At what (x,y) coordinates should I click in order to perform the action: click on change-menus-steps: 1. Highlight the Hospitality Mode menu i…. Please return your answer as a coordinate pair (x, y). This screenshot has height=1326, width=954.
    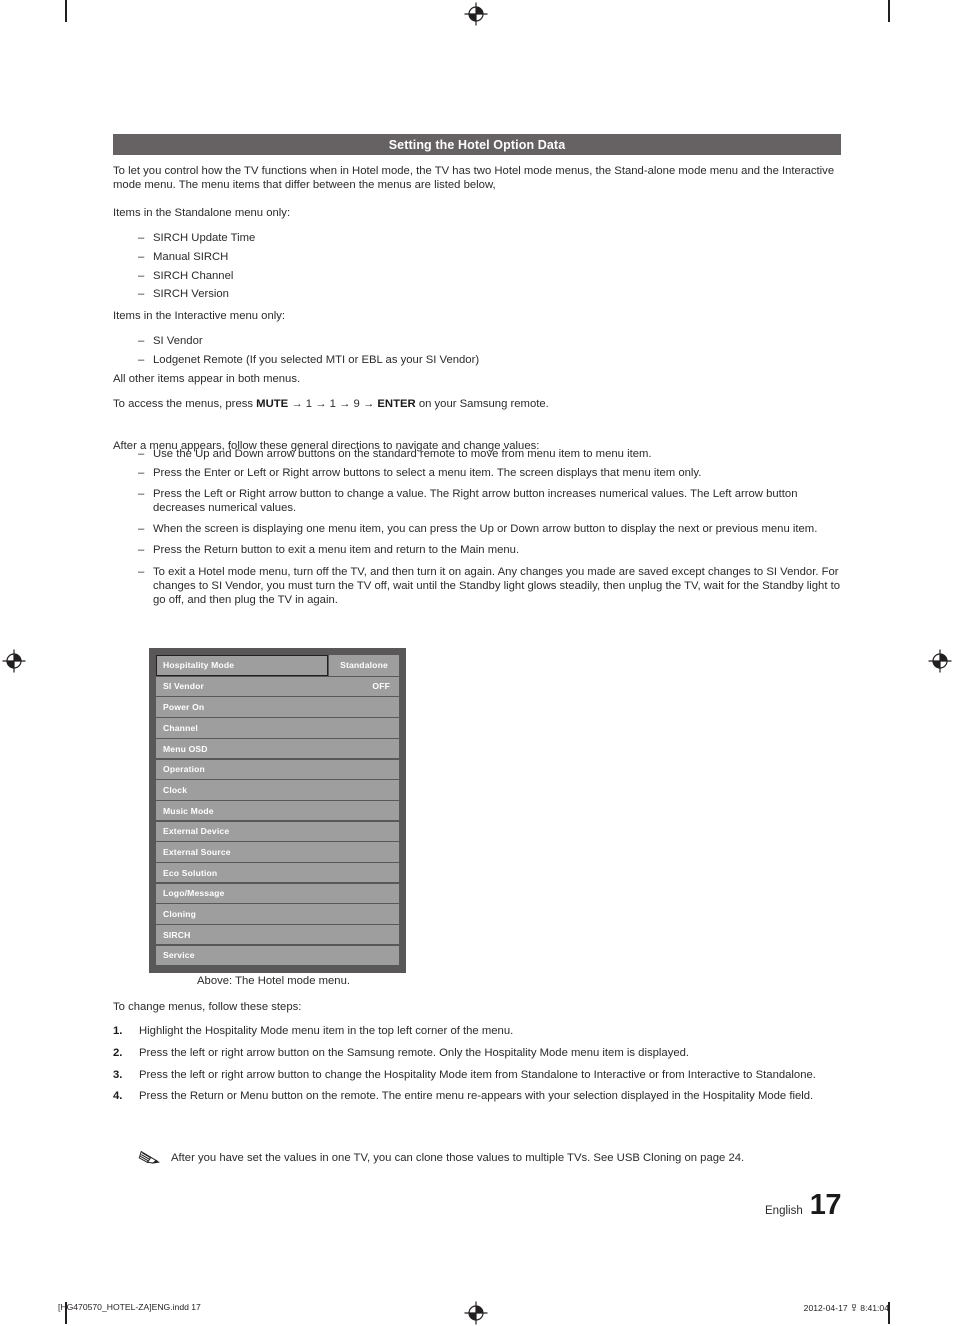
    Looking at the image, I should click on (477, 1067).